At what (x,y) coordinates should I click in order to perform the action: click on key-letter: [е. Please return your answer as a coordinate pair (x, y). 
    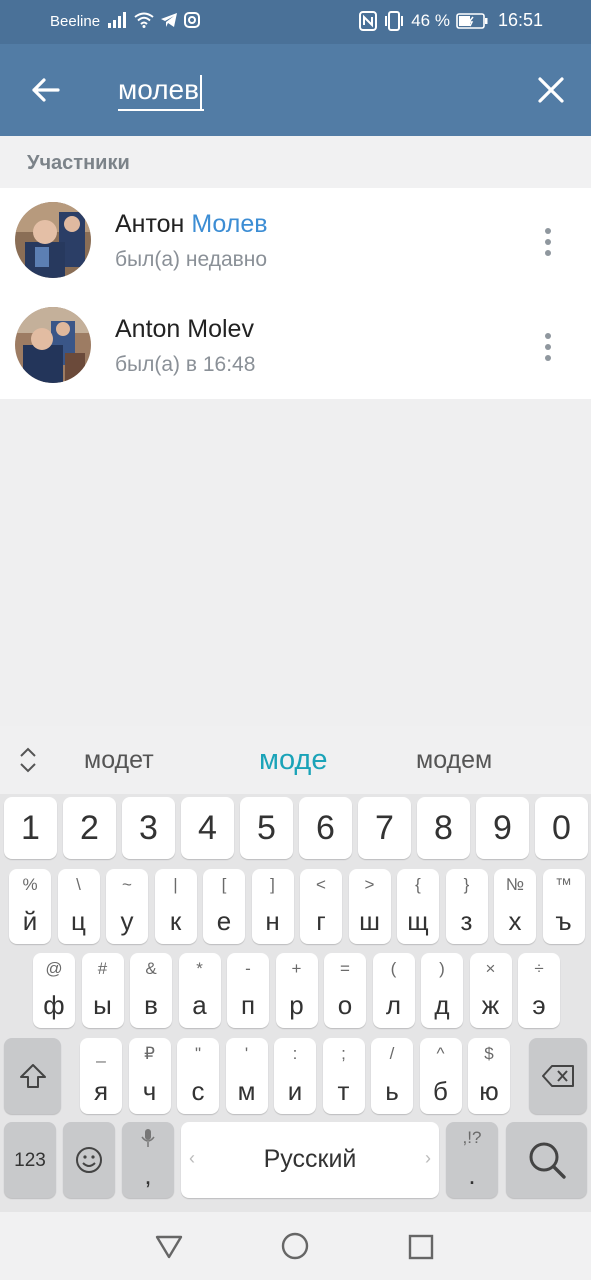
    Looking at the image, I should click on (224, 906).